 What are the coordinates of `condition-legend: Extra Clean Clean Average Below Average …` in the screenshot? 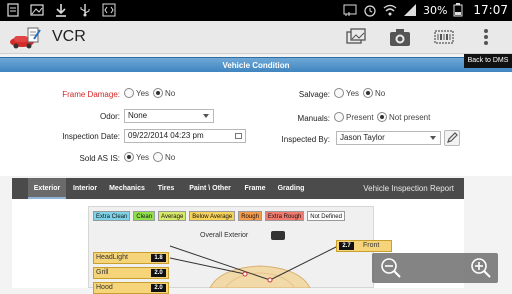 It's located at (219, 216).